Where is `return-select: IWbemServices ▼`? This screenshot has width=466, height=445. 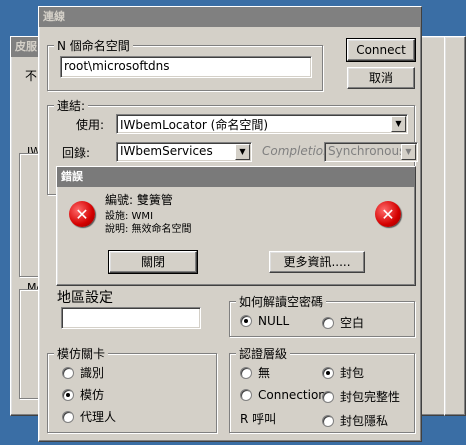
return-select: IWbemServices ▼ is located at coordinates (184, 152).